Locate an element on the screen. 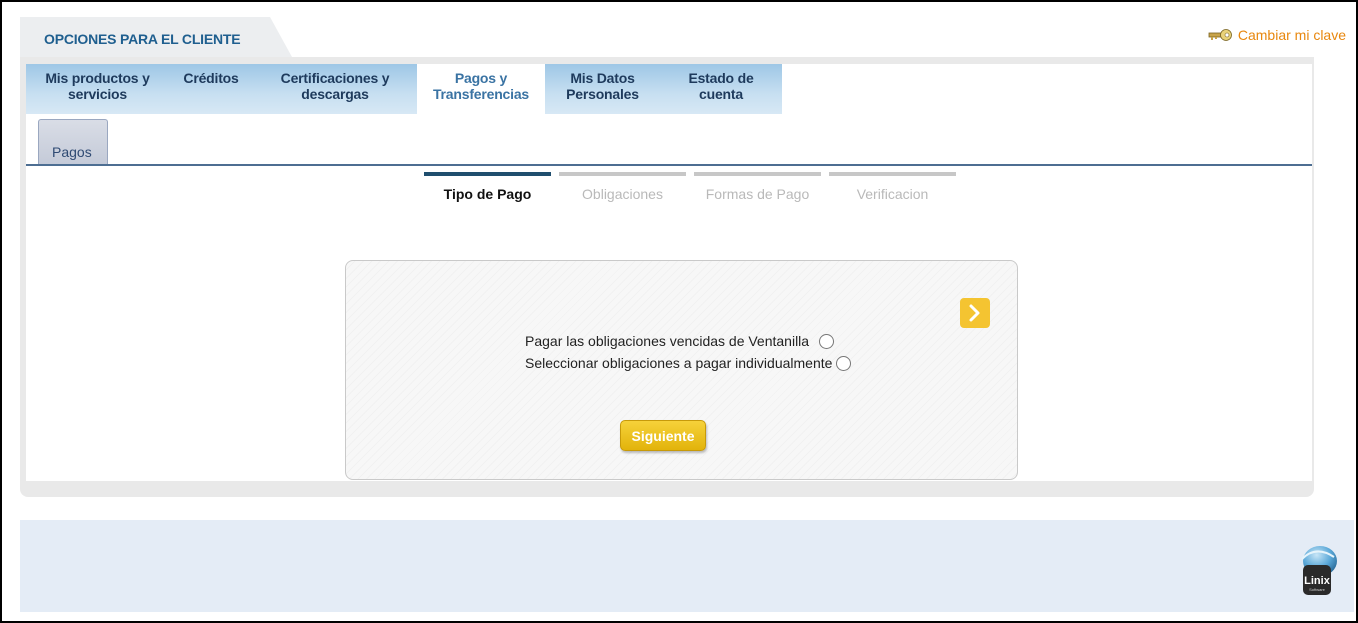 This screenshot has width=1358, height=623. step-label: Obligaciones is located at coordinates (622, 194).